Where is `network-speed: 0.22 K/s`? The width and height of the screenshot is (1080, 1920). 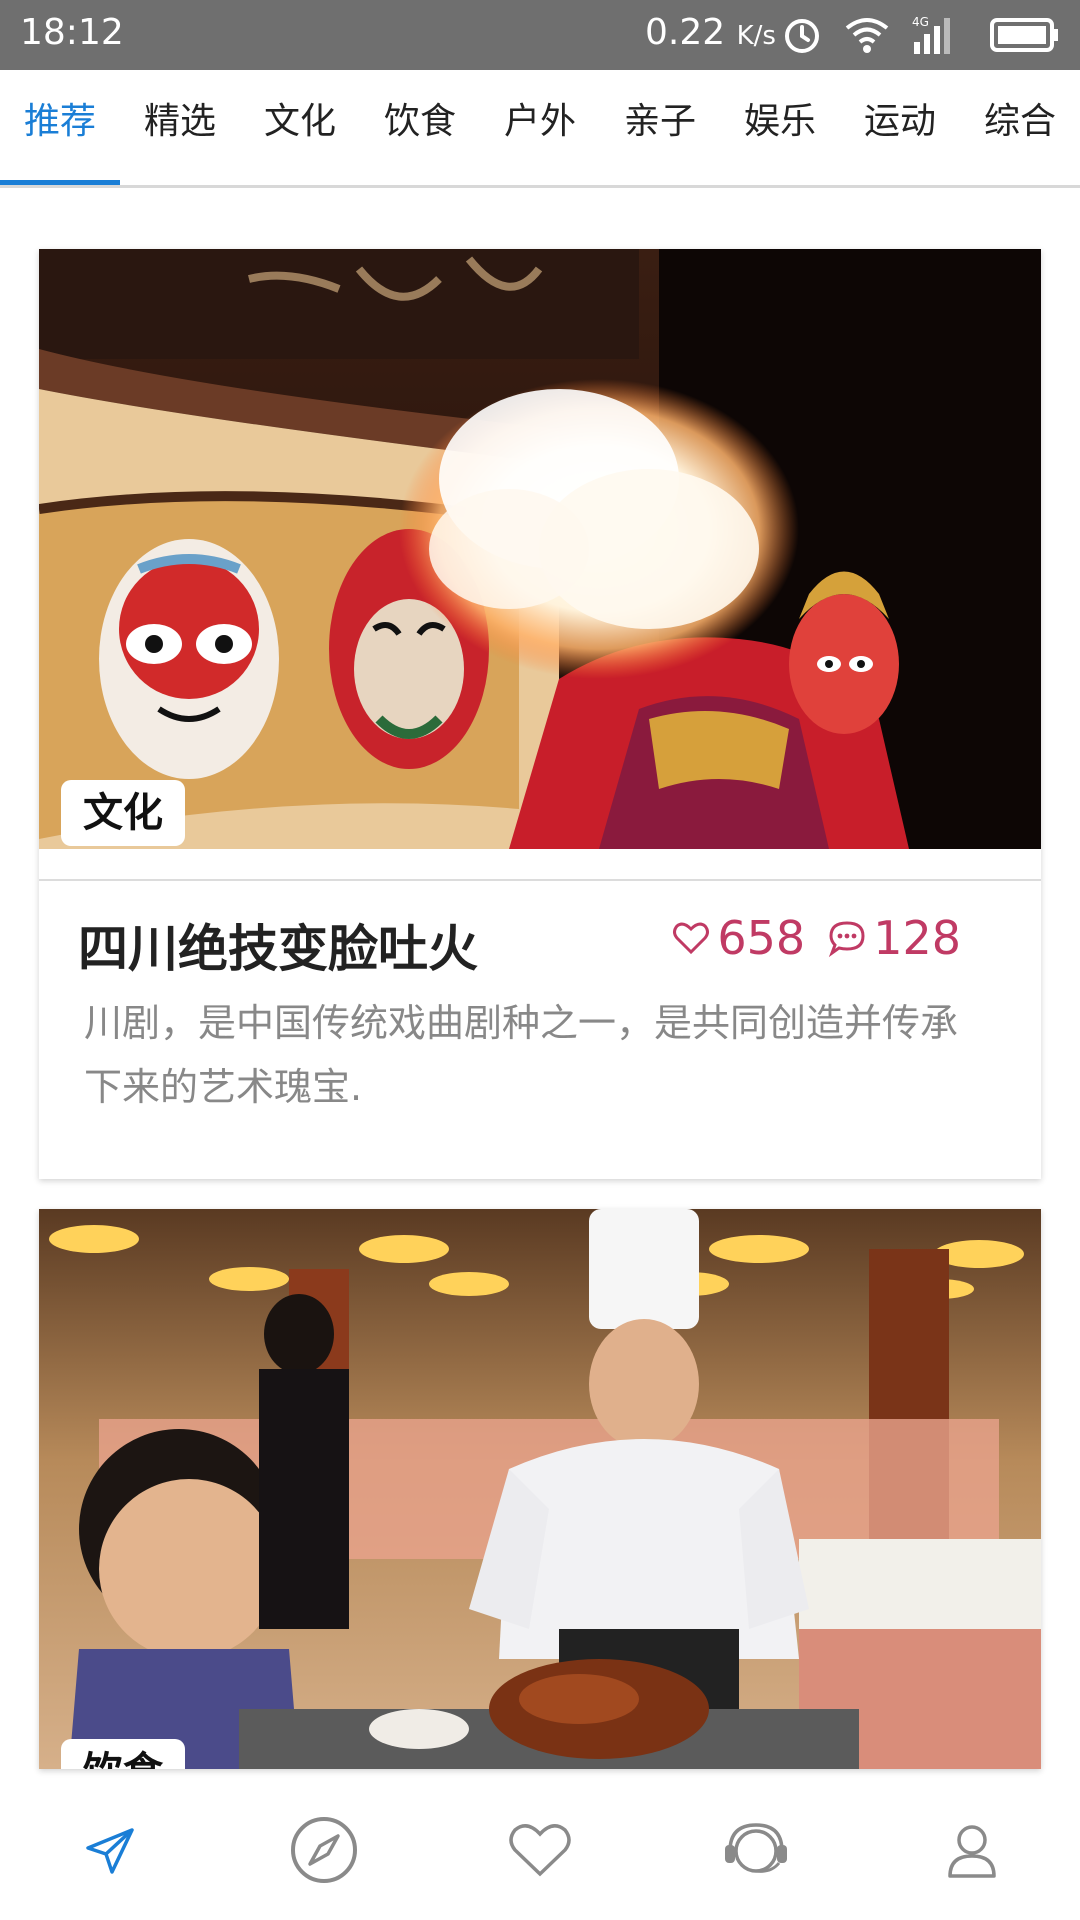 network-speed: 0.22 K/s is located at coordinates (710, 32).